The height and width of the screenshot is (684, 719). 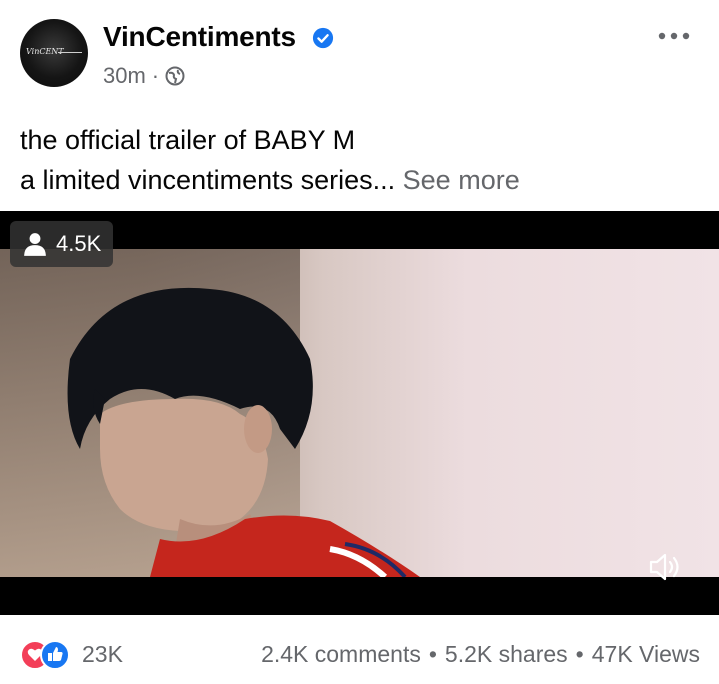 I want to click on viewer-person-icon, so click(x=35, y=244).